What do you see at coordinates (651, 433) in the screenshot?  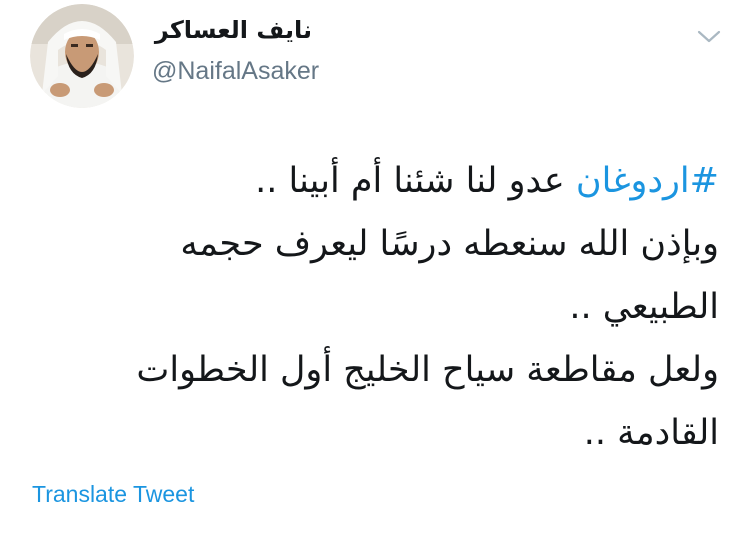 I see `tweet-line-5: القادمة ..` at bounding box center [651, 433].